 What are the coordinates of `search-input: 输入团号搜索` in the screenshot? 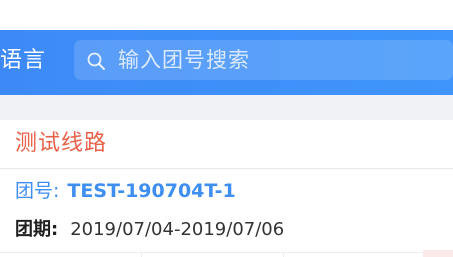 It's located at (184, 60).